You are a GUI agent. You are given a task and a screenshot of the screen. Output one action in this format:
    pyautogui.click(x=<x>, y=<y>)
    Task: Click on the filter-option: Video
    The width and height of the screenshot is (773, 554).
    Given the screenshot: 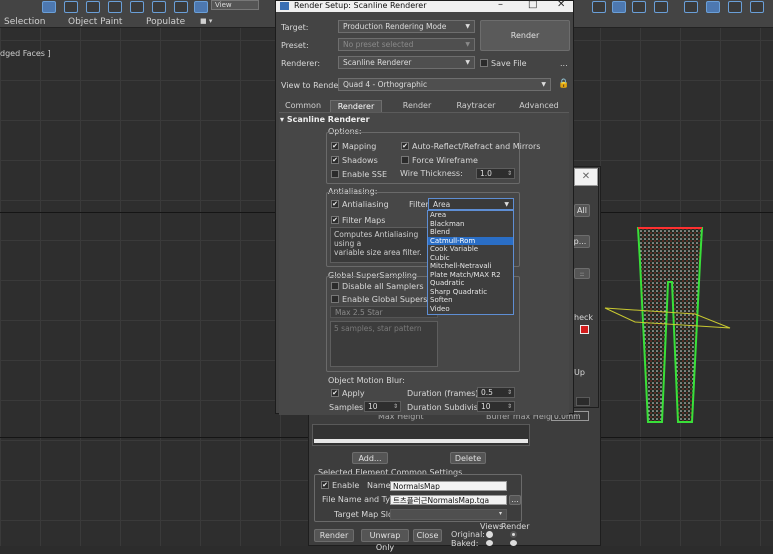 What is the action you would take?
    pyautogui.click(x=470, y=309)
    